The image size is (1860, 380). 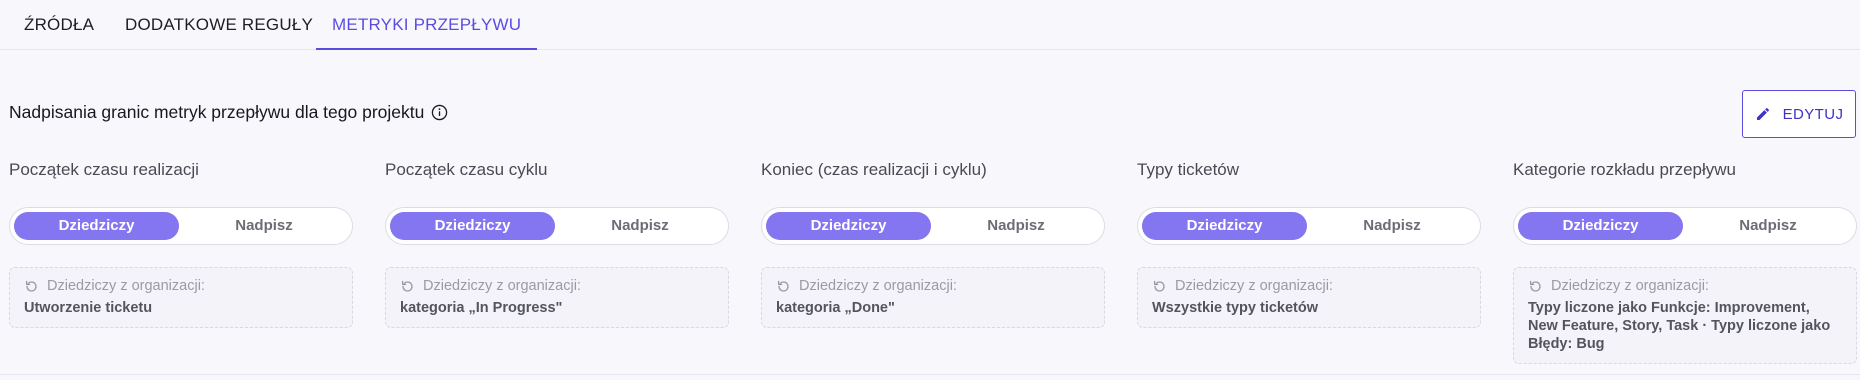 What do you see at coordinates (481, 308) in the screenshot?
I see `inherited-value: kategoria „In Progress"` at bounding box center [481, 308].